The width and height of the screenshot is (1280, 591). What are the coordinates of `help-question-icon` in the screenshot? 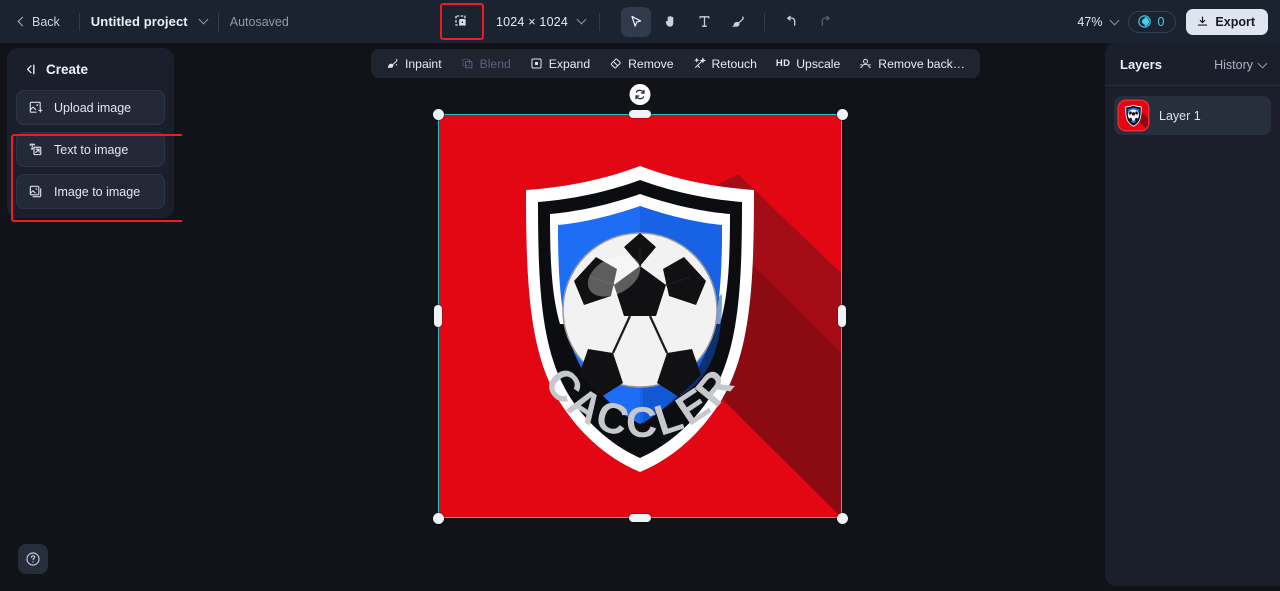 It's located at (33, 559).